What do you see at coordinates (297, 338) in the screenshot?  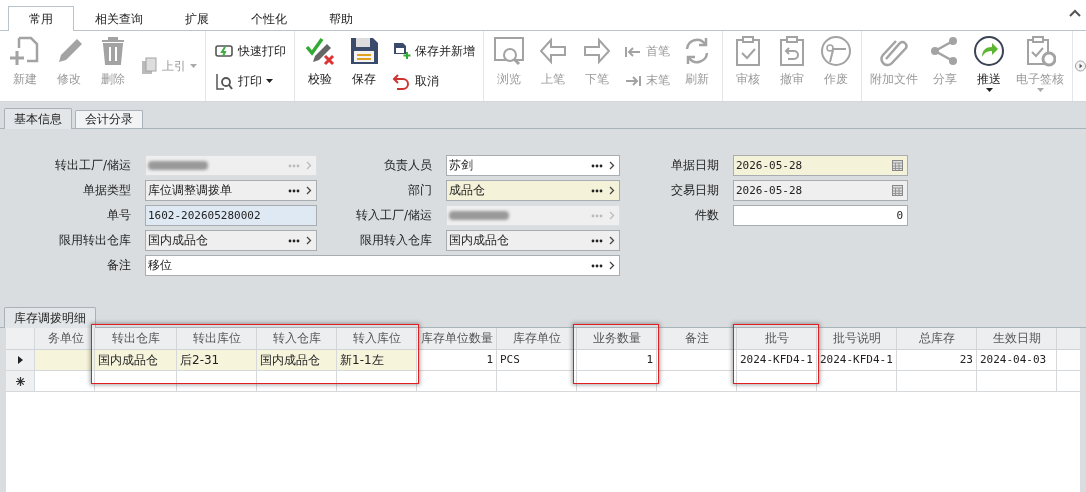 I see `column-header: 转入仓库` at bounding box center [297, 338].